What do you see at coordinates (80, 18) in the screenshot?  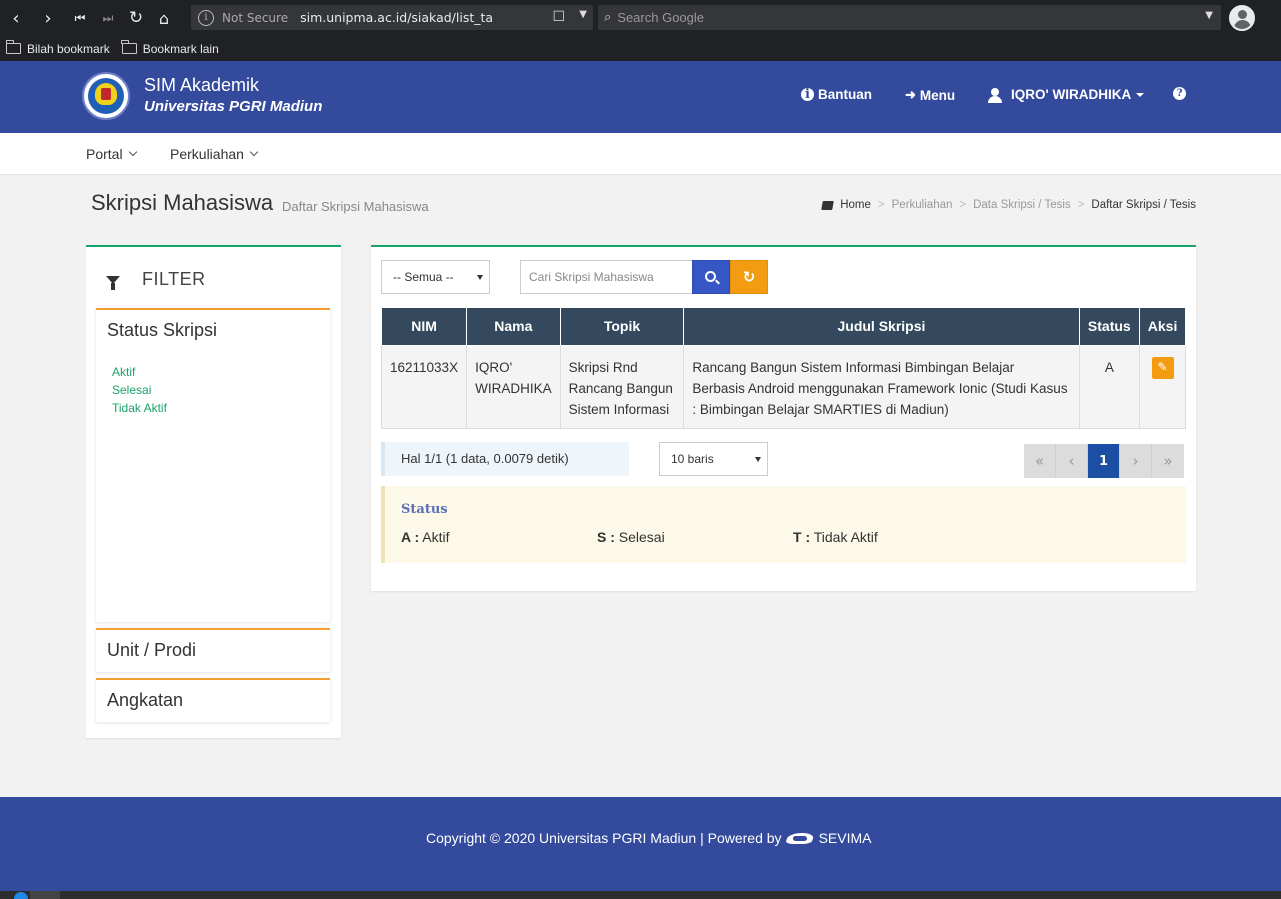 I see `skip-back-icon: ⏮` at bounding box center [80, 18].